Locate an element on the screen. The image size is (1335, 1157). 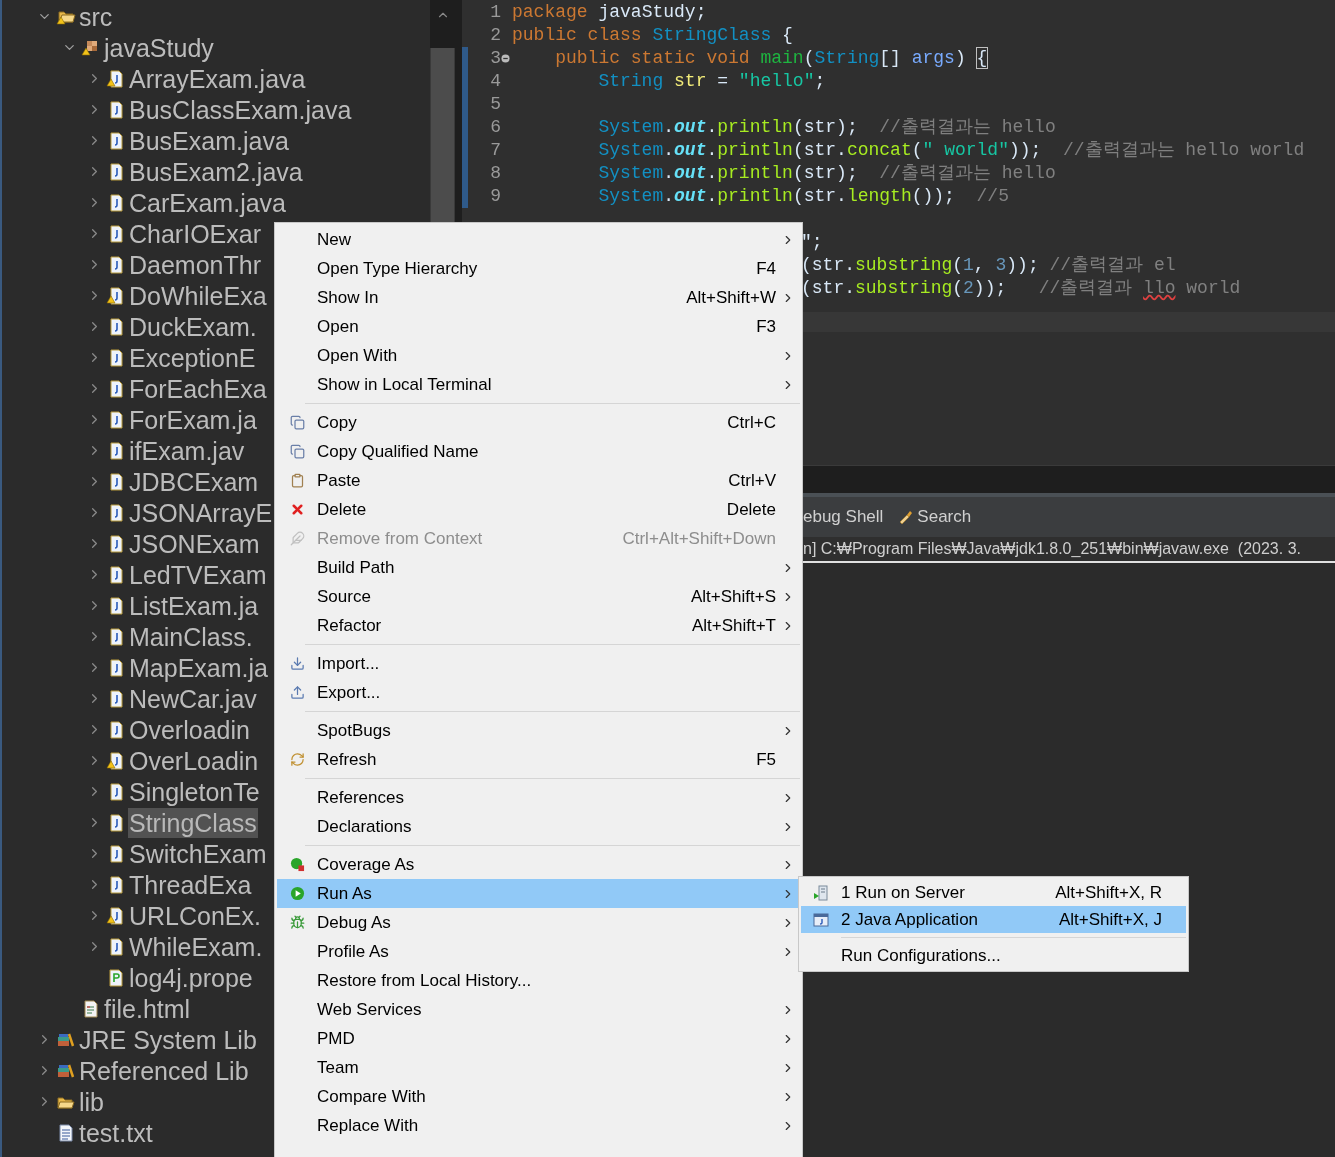
tree-item: WhileExam. is located at coordinates (196, 946).